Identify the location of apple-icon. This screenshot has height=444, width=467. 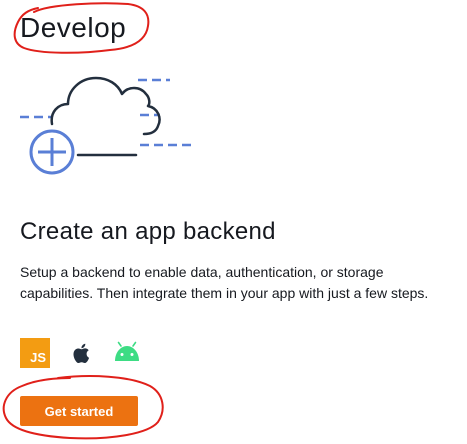
(81, 353).